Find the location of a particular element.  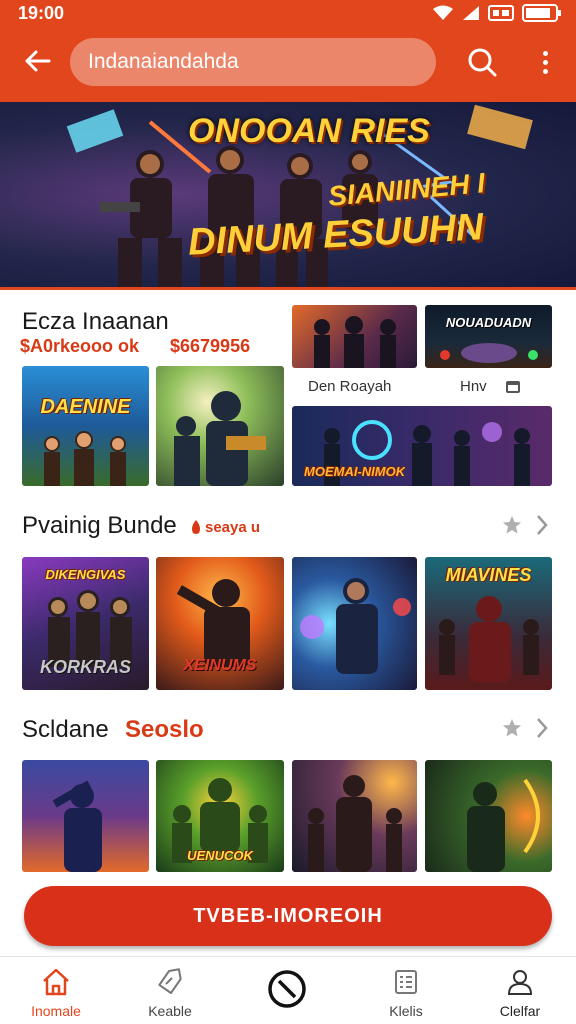

tile-caption: Den Roayah is located at coordinates (350, 386).